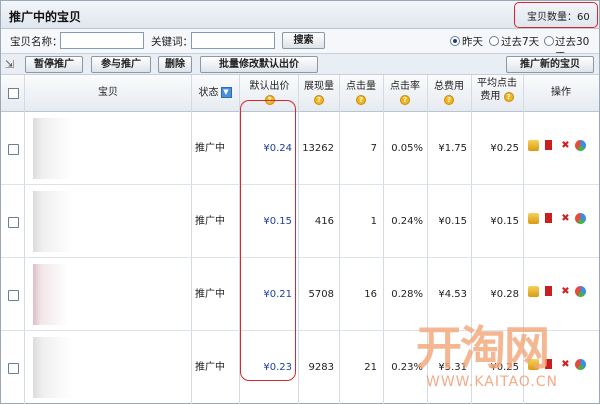 The image size is (600, 404). Describe the element at coordinates (483, 348) in the screenshot. I see `watermark-logo: 开淘网` at that location.